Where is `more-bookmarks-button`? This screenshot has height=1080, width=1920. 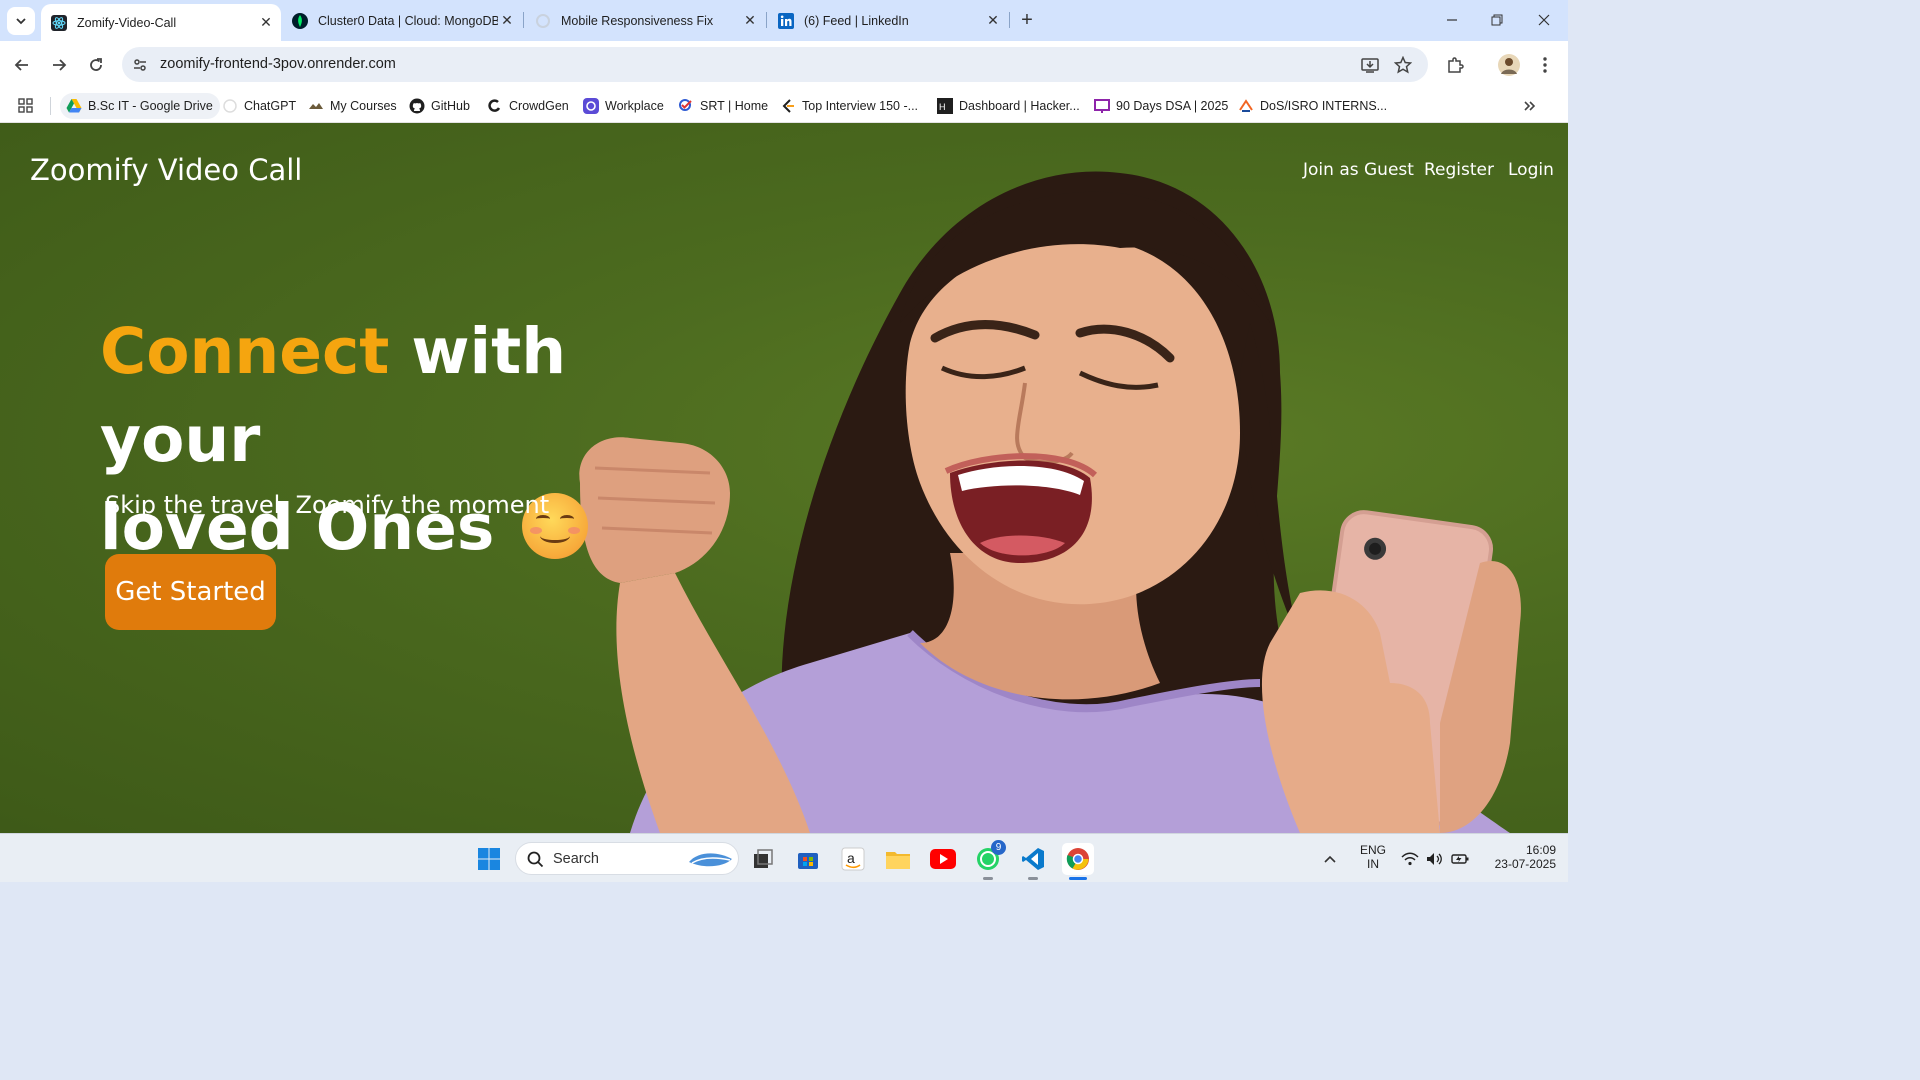
more-bookmarks-button is located at coordinates (1530, 106).